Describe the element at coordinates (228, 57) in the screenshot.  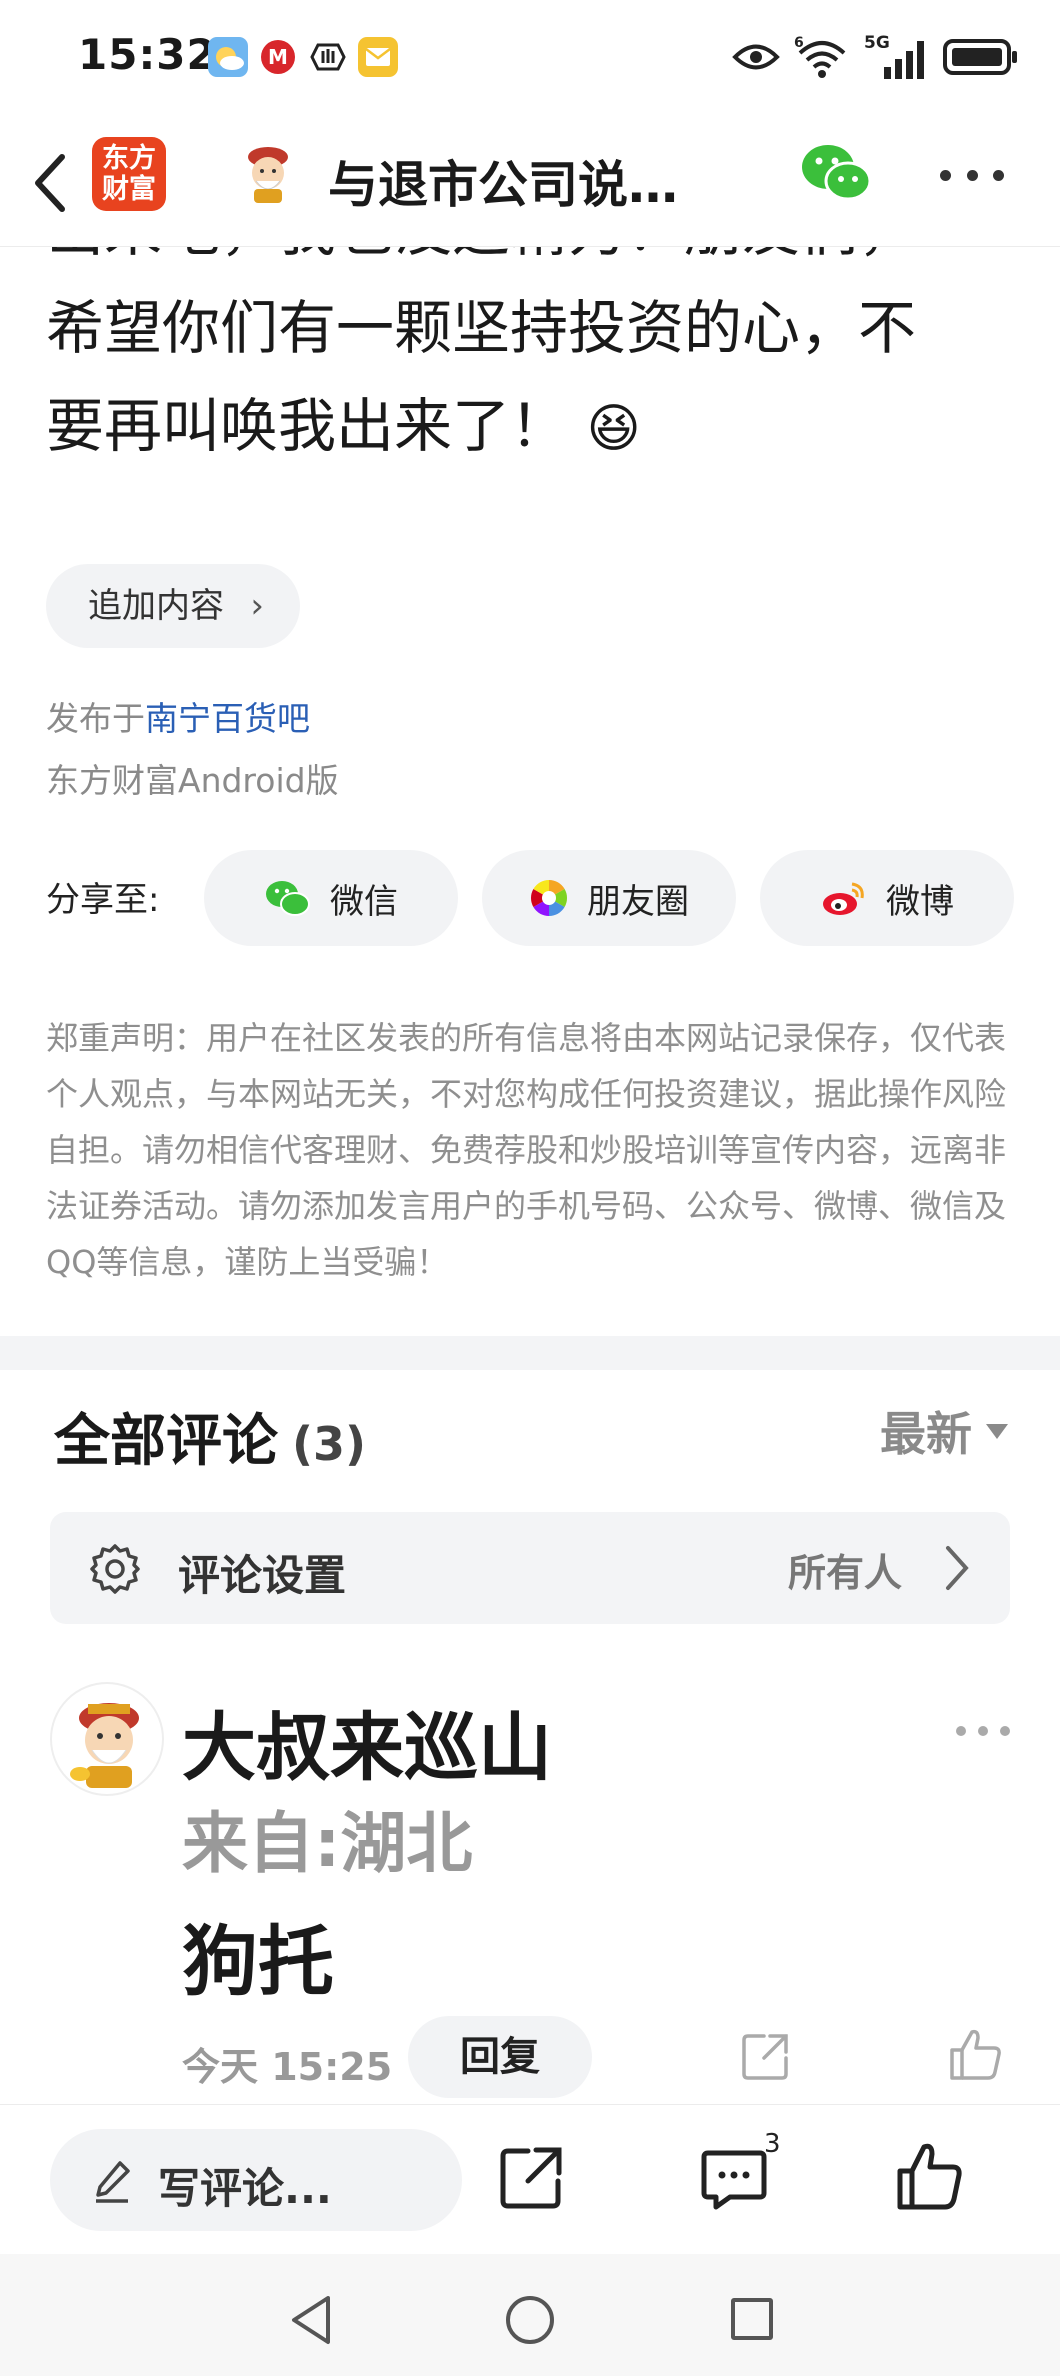
I see `weather-app-icon` at that location.